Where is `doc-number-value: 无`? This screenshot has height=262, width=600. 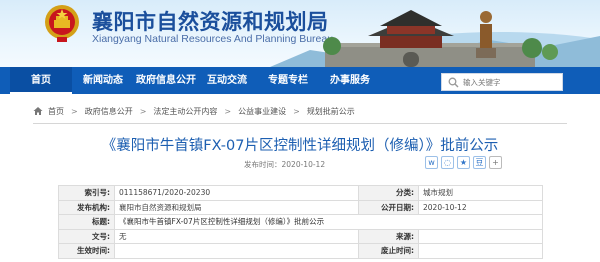 doc-number-value: 无 is located at coordinates (236, 236).